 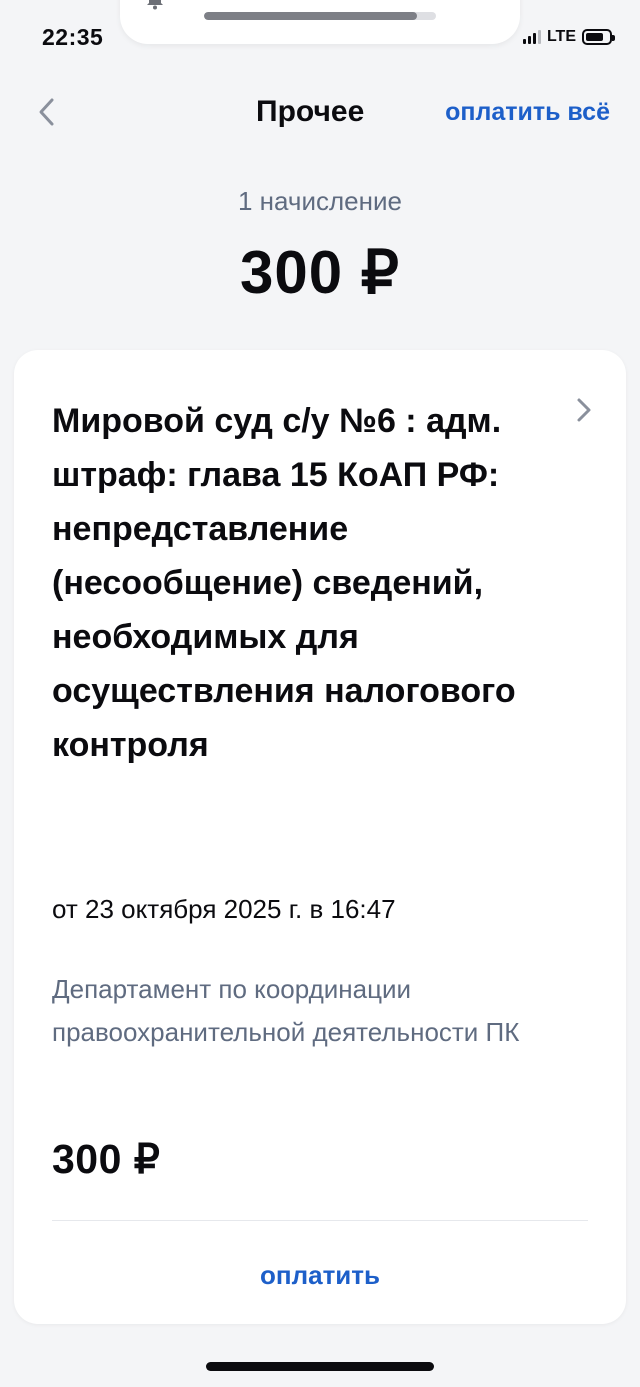 What do you see at coordinates (224, 909) in the screenshot?
I see `charge-date: от 23 октября 2025 г. в 16:47` at bounding box center [224, 909].